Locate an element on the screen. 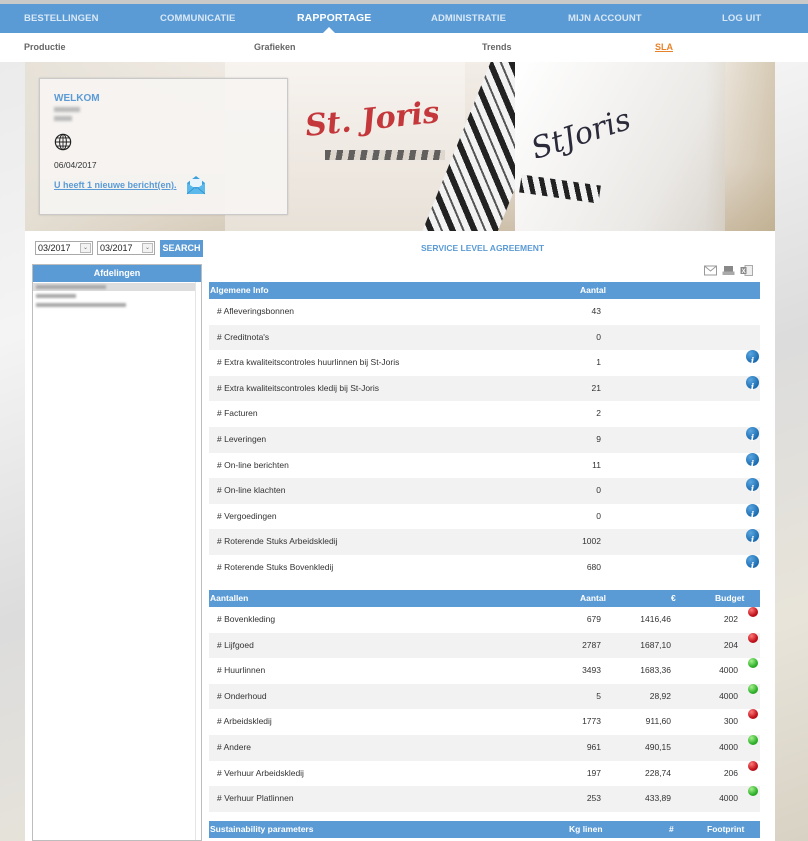 This screenshot has width=808, height=841. row-label: # Roterende Stuks Bovenkledij is located at coordinates (275, 566).